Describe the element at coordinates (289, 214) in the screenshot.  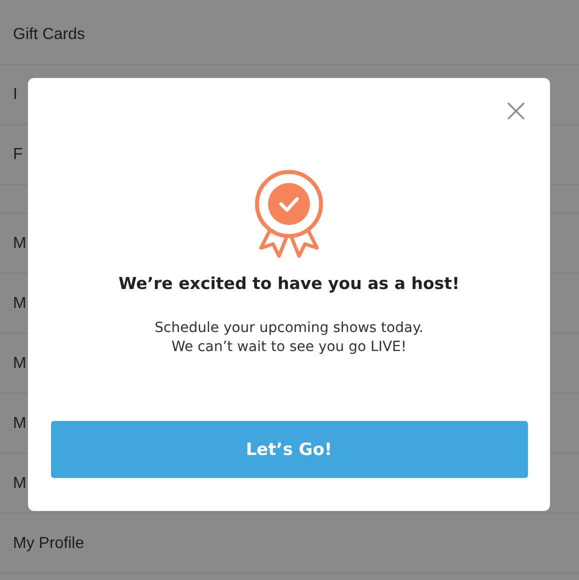
I see `award-ribbon-icon` at that location.